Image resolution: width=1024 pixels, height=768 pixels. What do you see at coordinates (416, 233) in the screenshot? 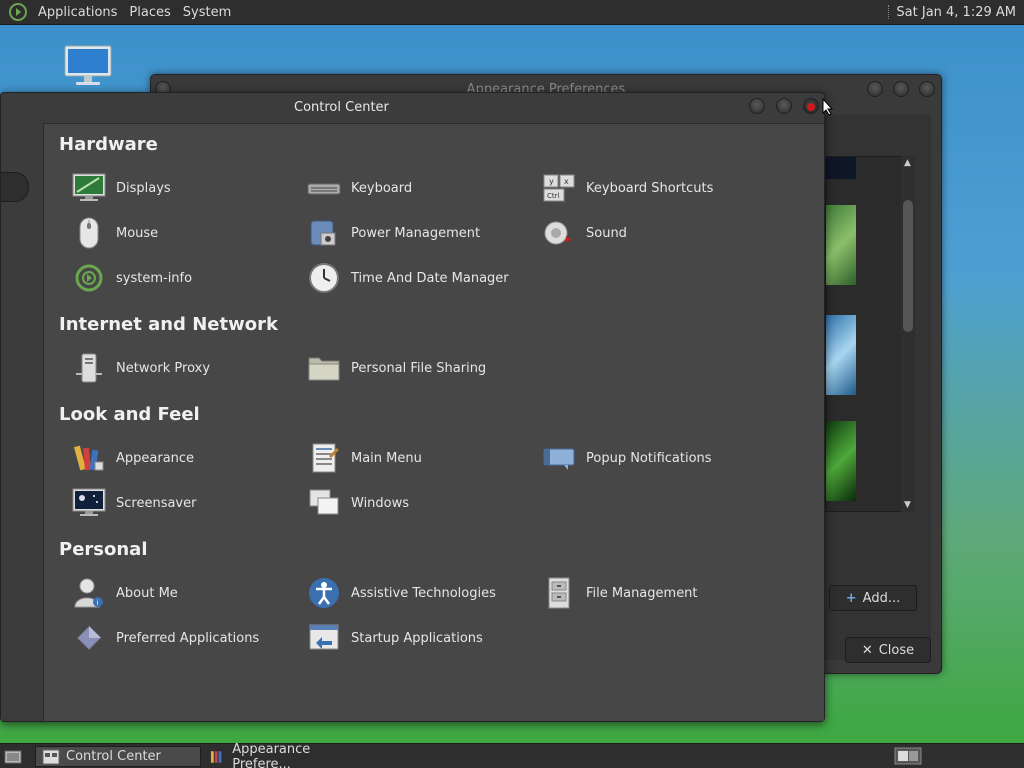
I see `item-label: Power Management` at bounding box center [416, 233].